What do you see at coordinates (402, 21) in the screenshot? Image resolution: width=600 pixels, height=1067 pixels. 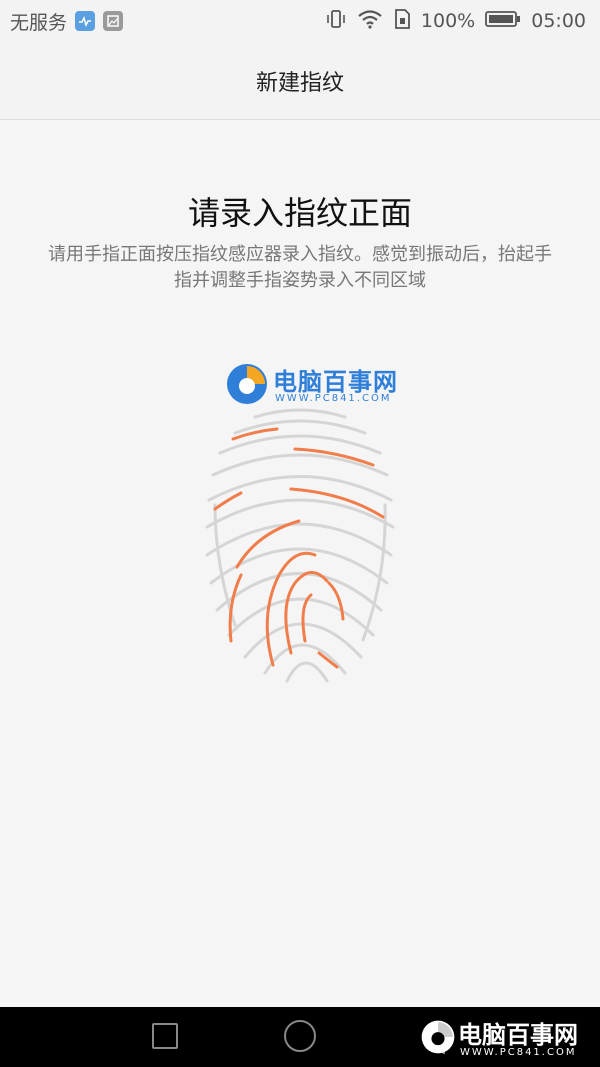 I see `sim-icon` at bounding box center [402, 21].